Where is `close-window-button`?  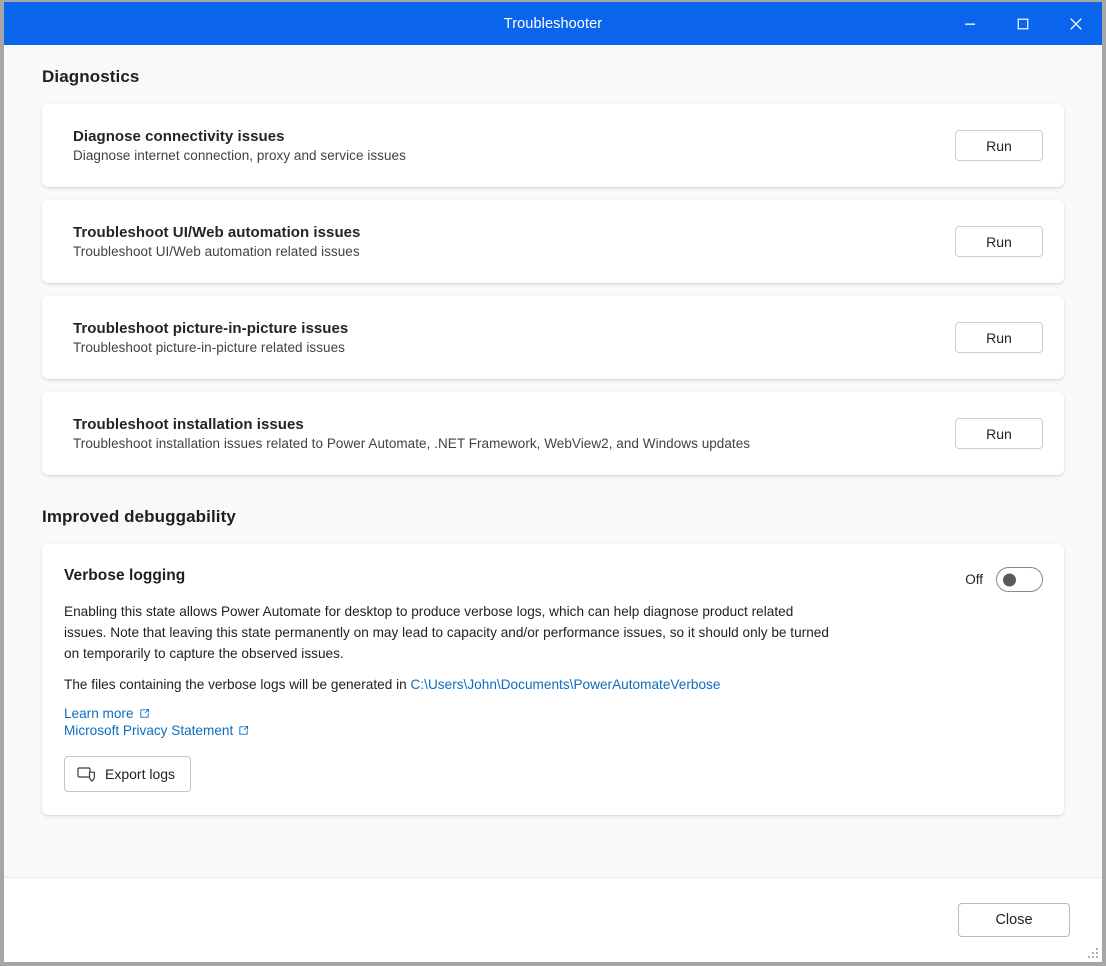 close-window-button is located at coordinates (1075, 23).